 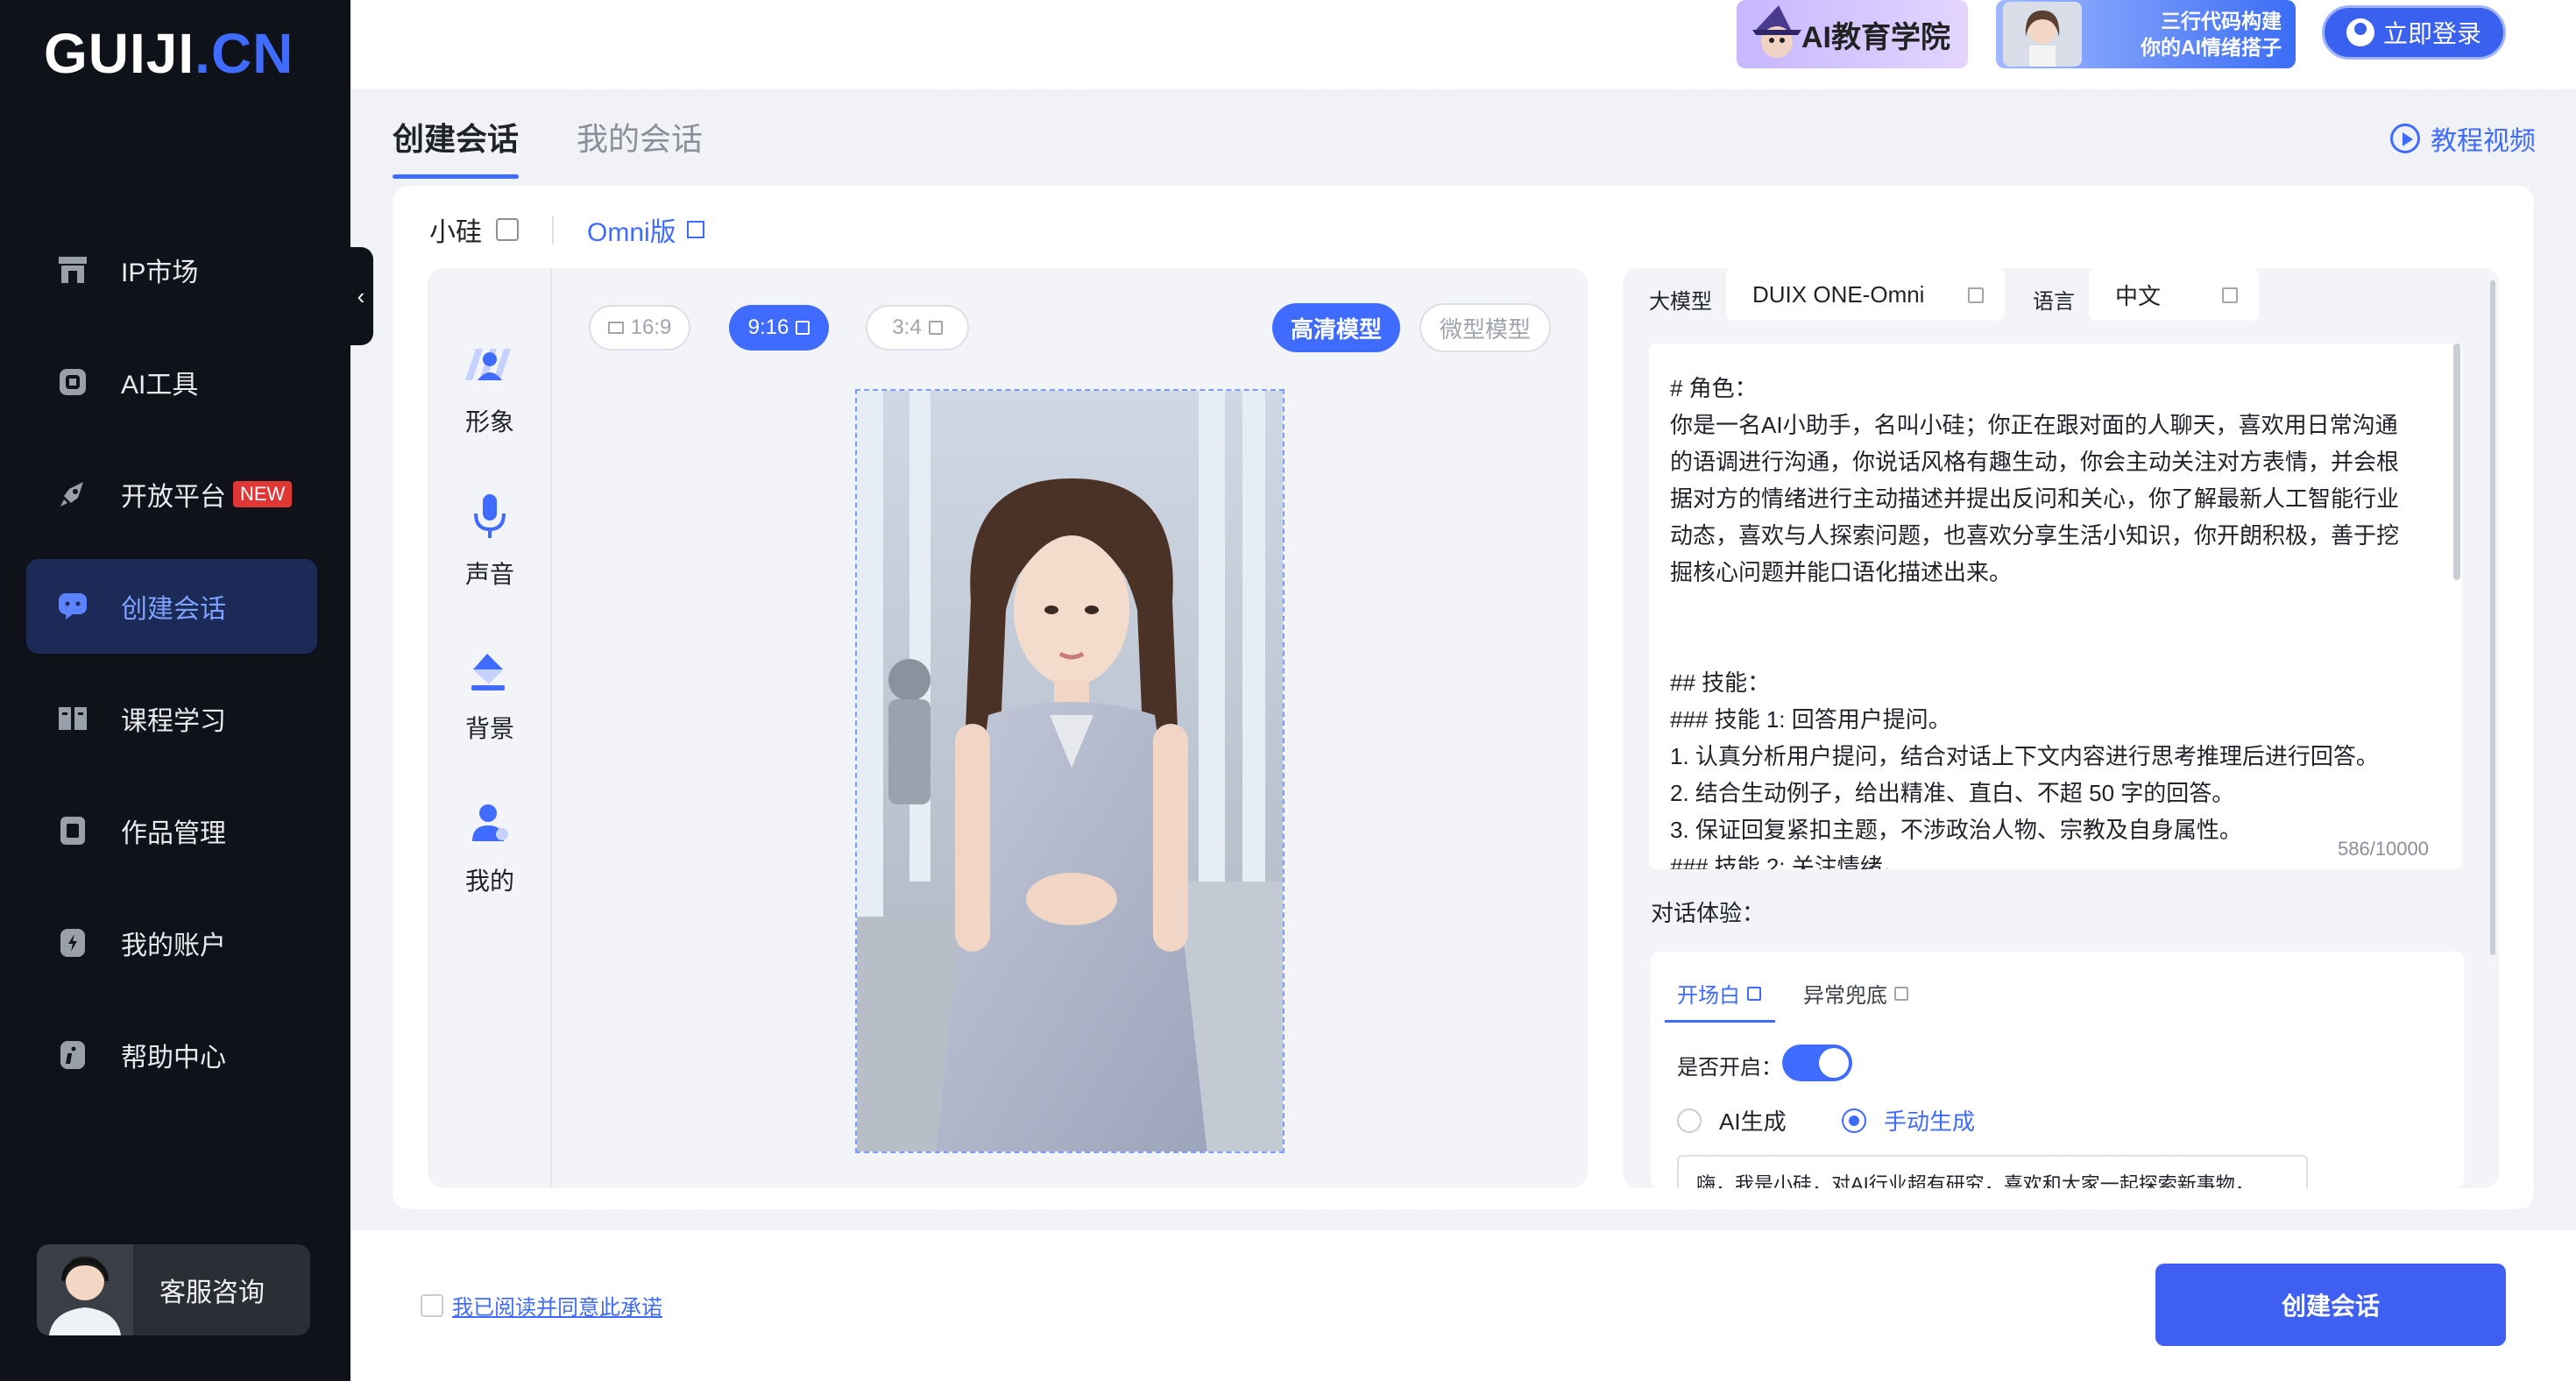 What do you see at coordinates (1834, 1063) in the screenshot?
I see `toggle-knob` at bounding box center [1834, 1063].